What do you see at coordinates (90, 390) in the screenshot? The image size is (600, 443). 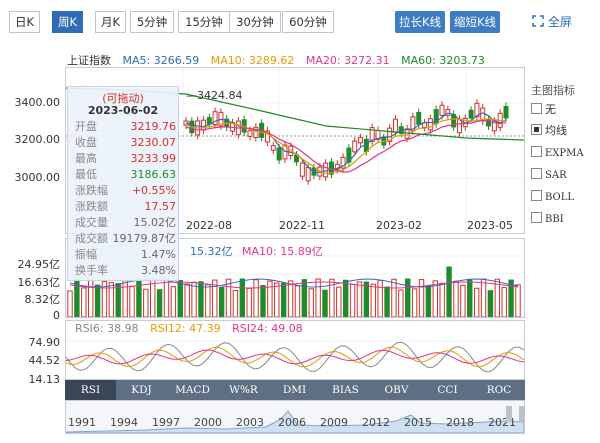 I see `indicator-tab-rsi: RSI` at bounding box center [90, 390].